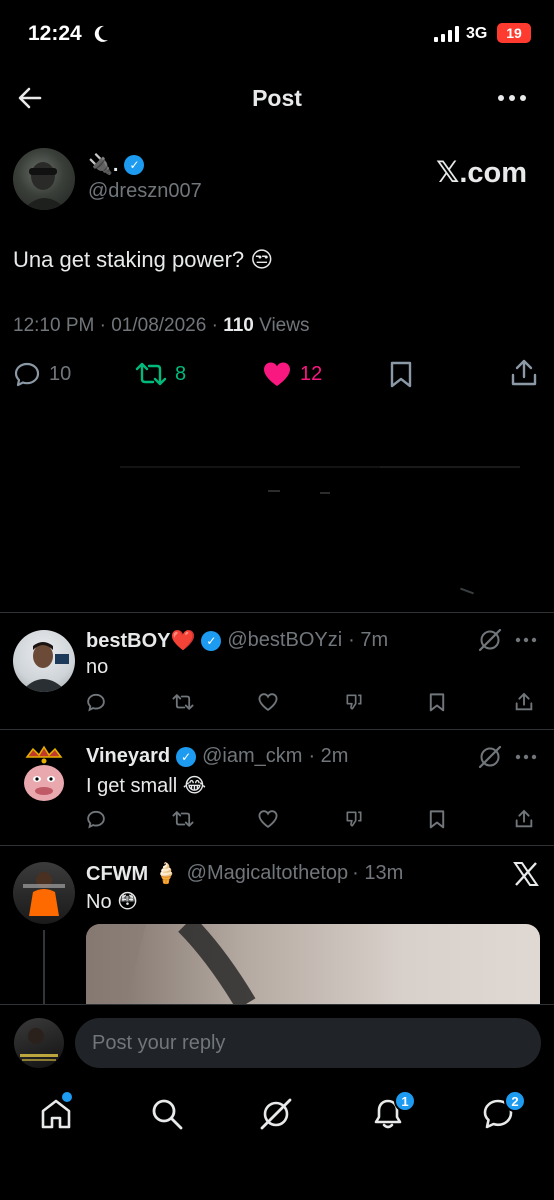 The height and width of the screenshot is (1200, 554). Describe the element at coordinates (482, 173) in the screenshot. I see `x-com-watermark: 𝕏.com` at that location.